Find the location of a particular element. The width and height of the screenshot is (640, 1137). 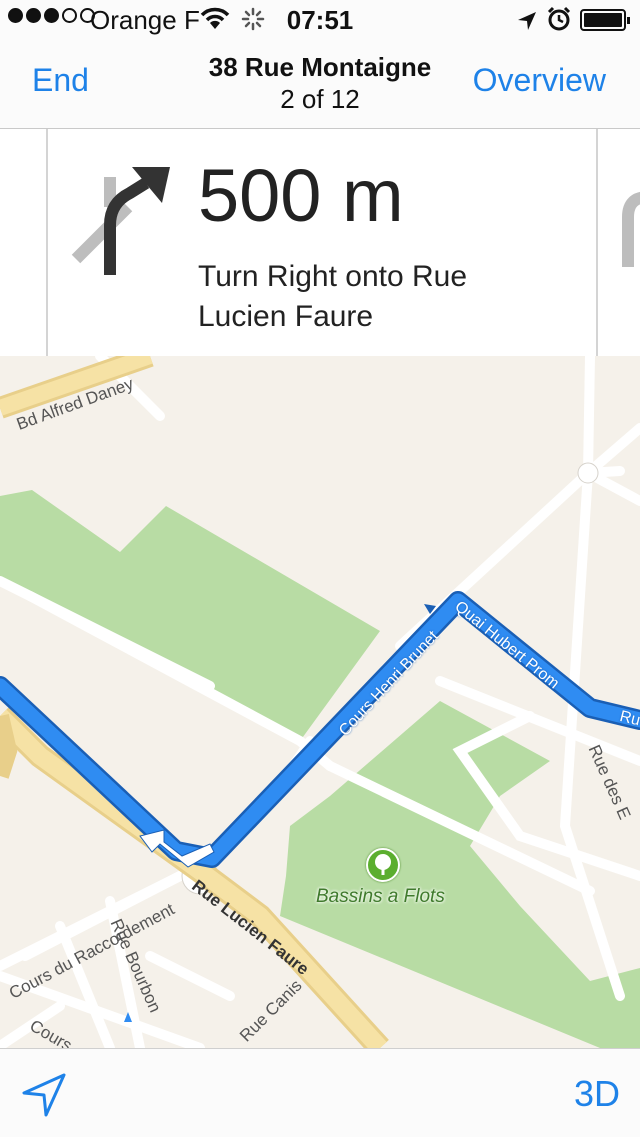

turn-right-arrow-icon is located at coordinates (123, 225).